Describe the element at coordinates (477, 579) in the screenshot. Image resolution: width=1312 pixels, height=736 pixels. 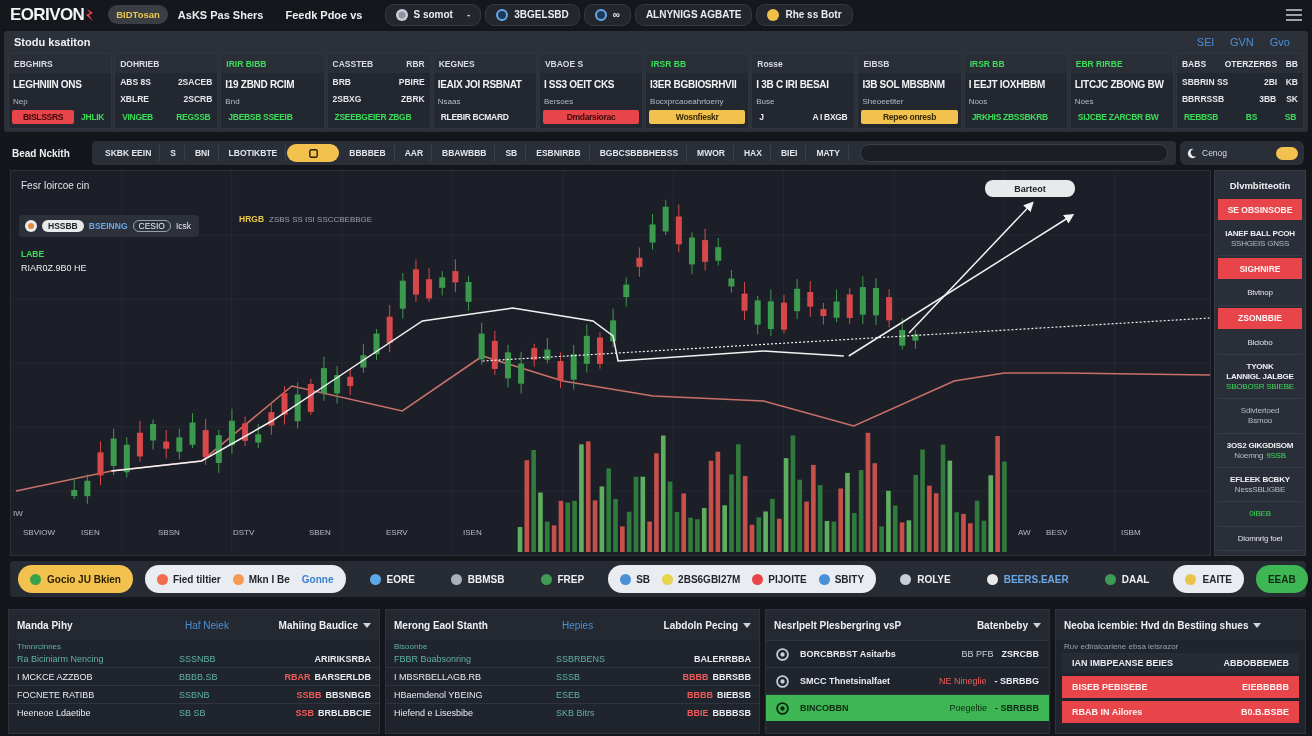
I see `action-button: BBMSB` at that location.